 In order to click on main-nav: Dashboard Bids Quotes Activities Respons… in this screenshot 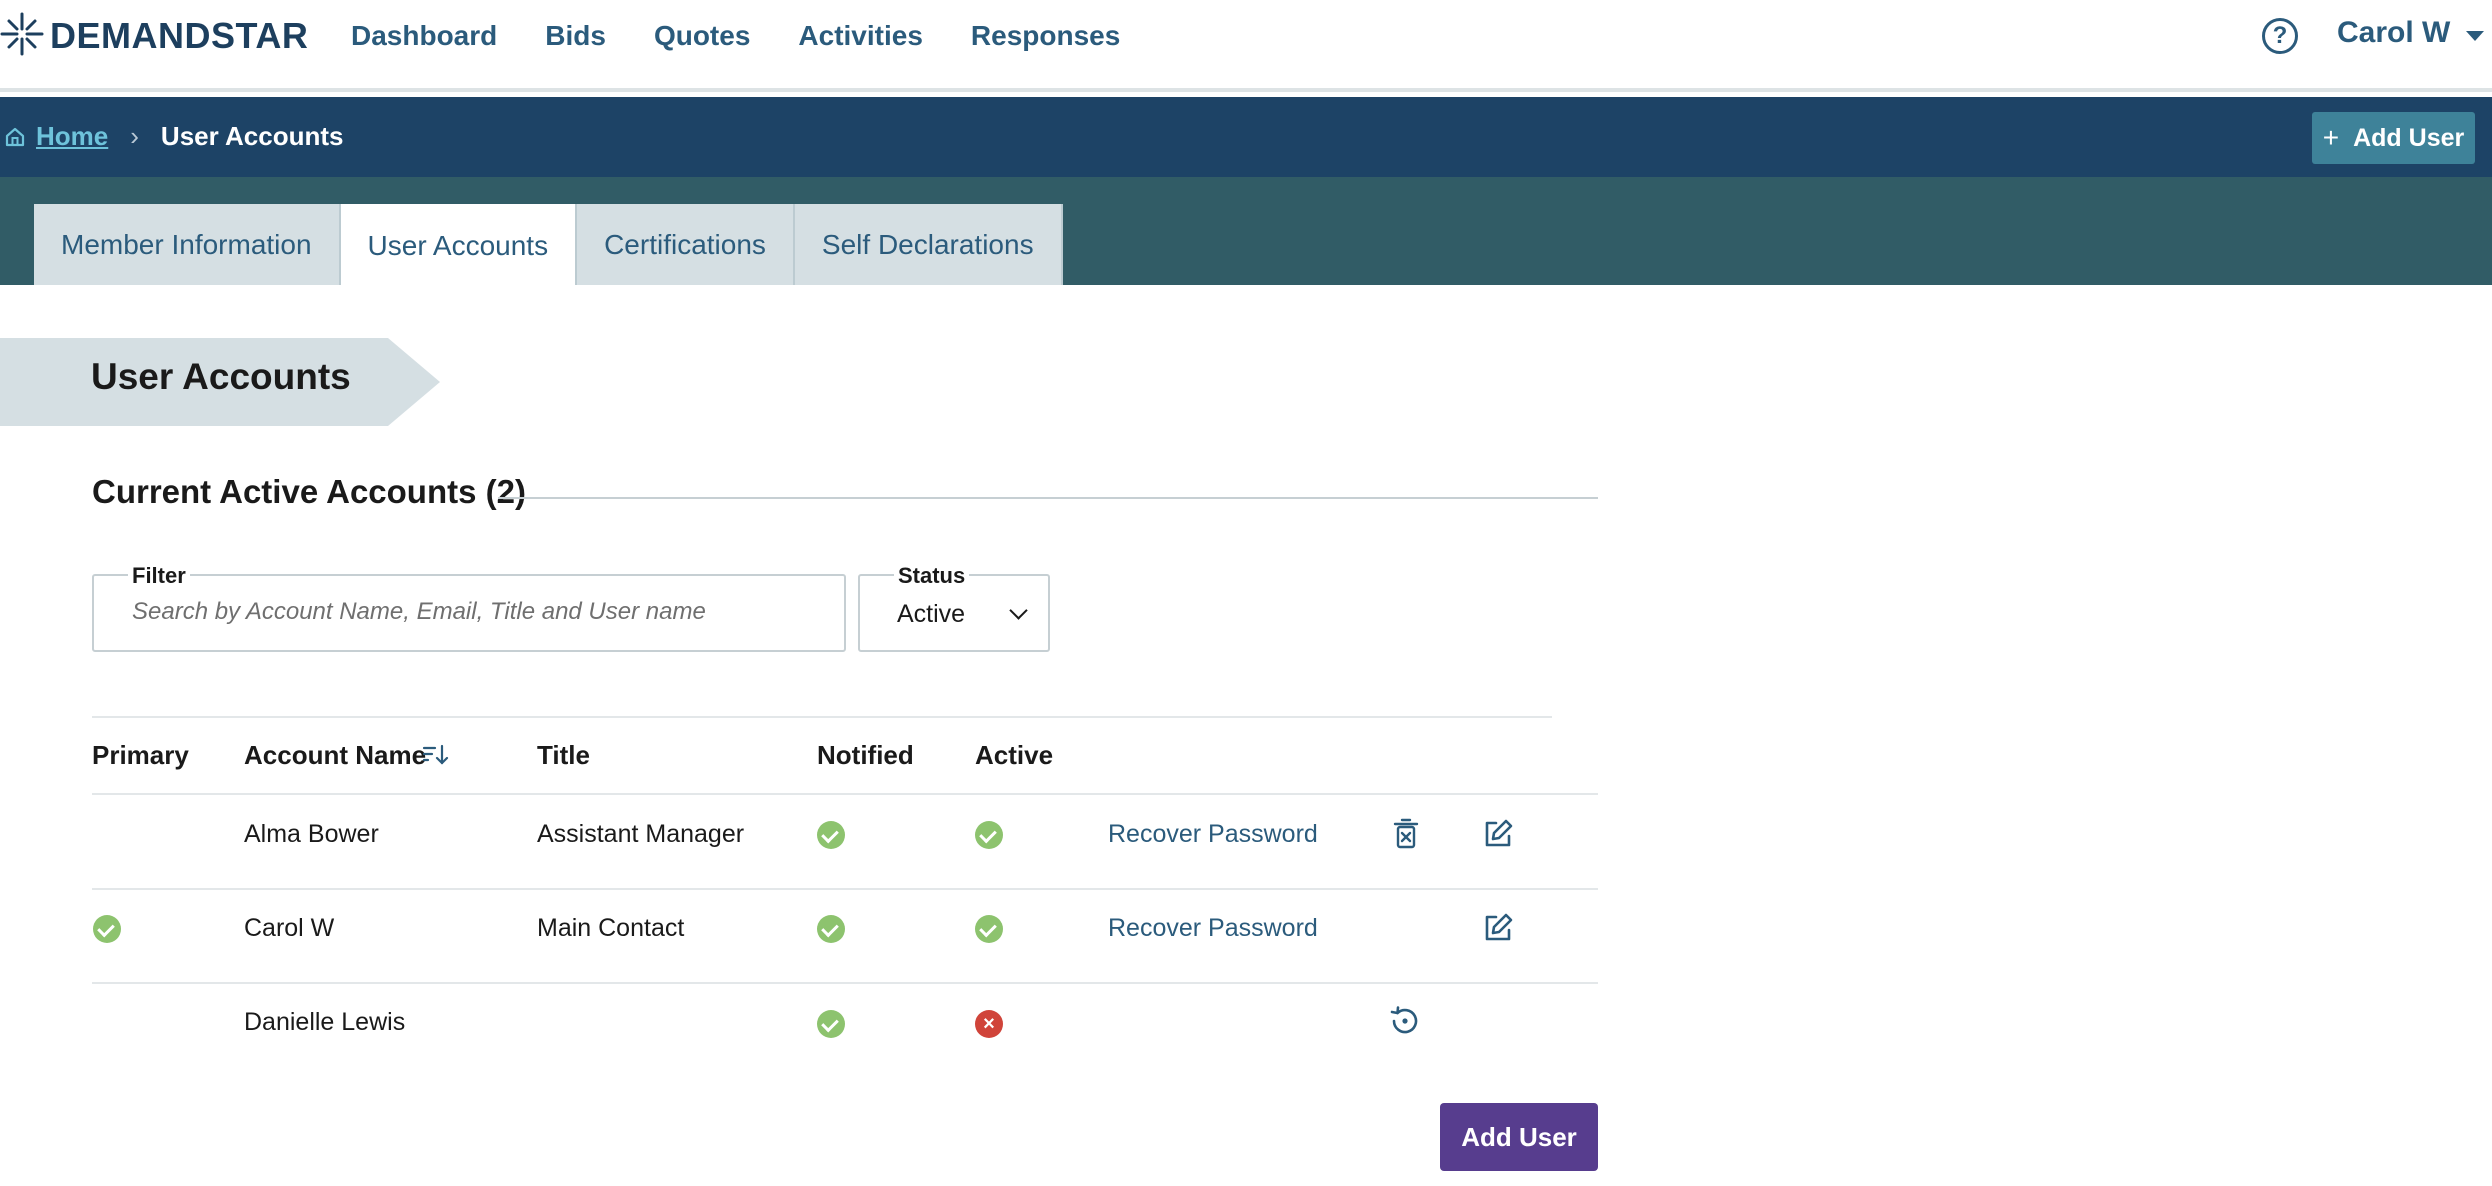, I will do `click(759, 36)`.